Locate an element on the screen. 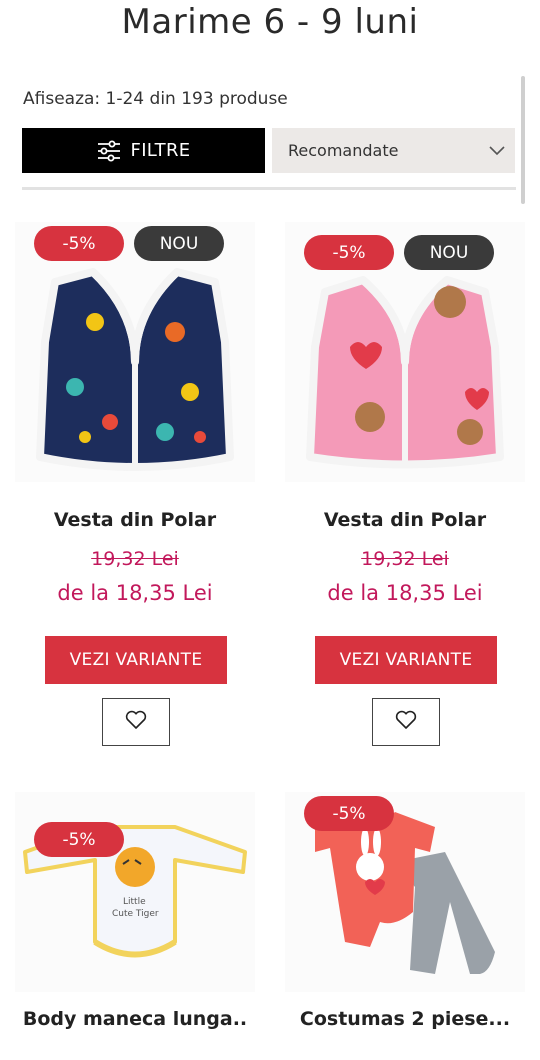 The width and height of the screenshot is (540, 1060). page-title: Marime 6 - 9 luni is located at coordinates (270, 22).